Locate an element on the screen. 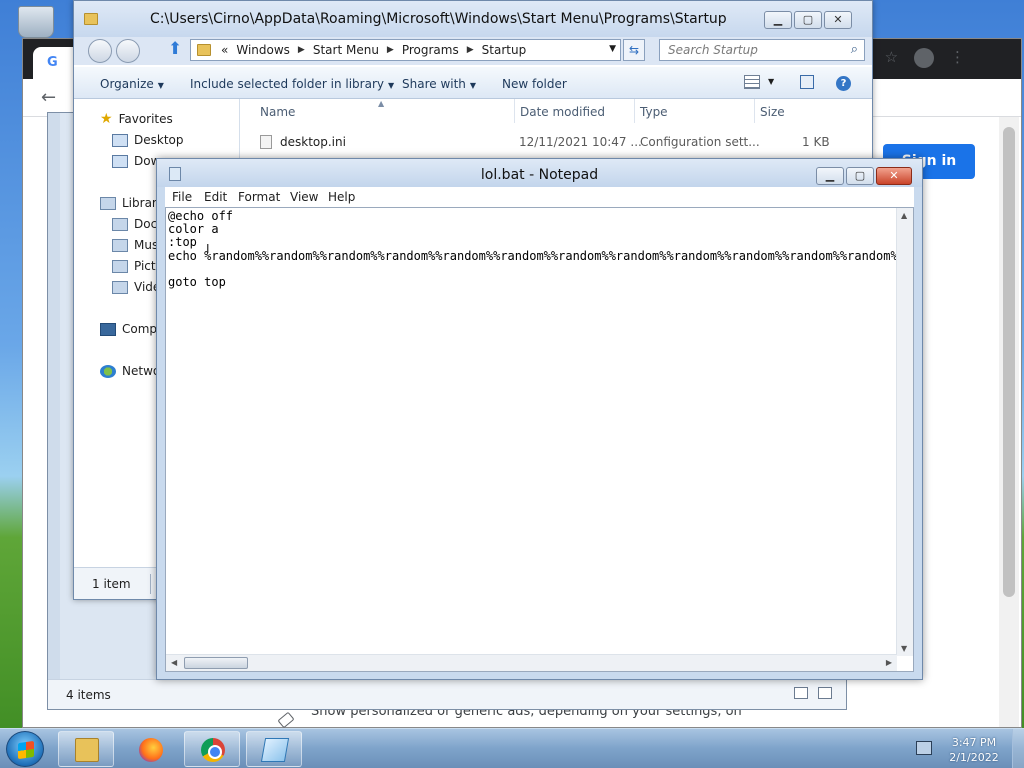  windows-logo-icon is located at coordinates (26, 750).